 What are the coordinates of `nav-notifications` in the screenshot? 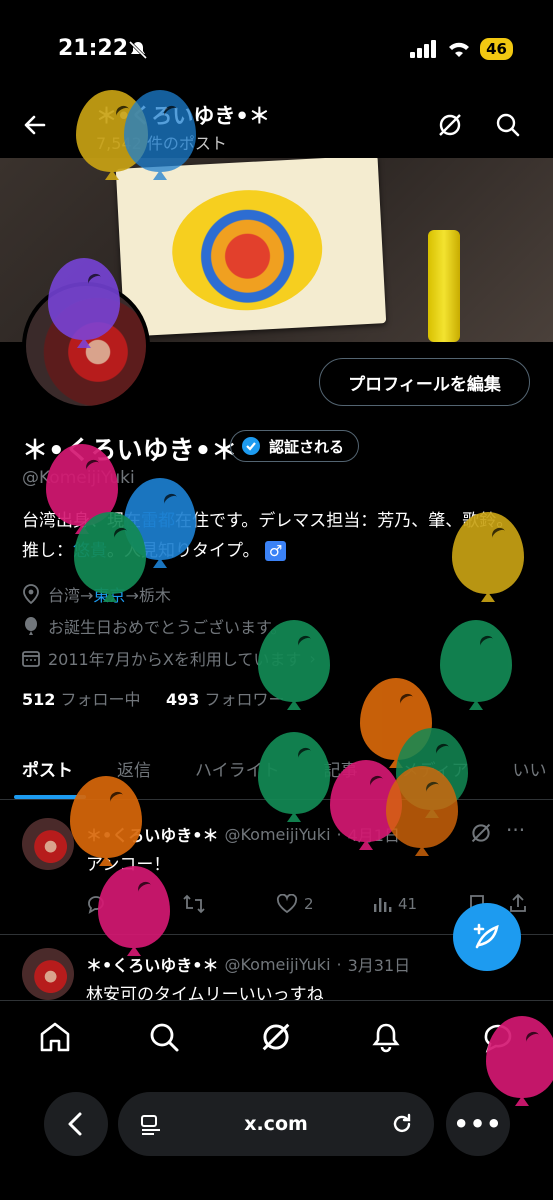 It's located at (386, 1039).